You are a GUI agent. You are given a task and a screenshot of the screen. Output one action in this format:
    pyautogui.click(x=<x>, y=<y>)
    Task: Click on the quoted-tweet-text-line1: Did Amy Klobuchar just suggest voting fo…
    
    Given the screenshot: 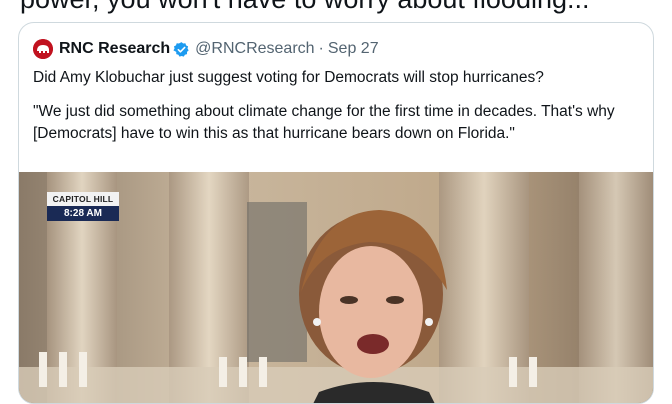 What is the action you would take?
    pyautogui.click(x=288, y=77)
    